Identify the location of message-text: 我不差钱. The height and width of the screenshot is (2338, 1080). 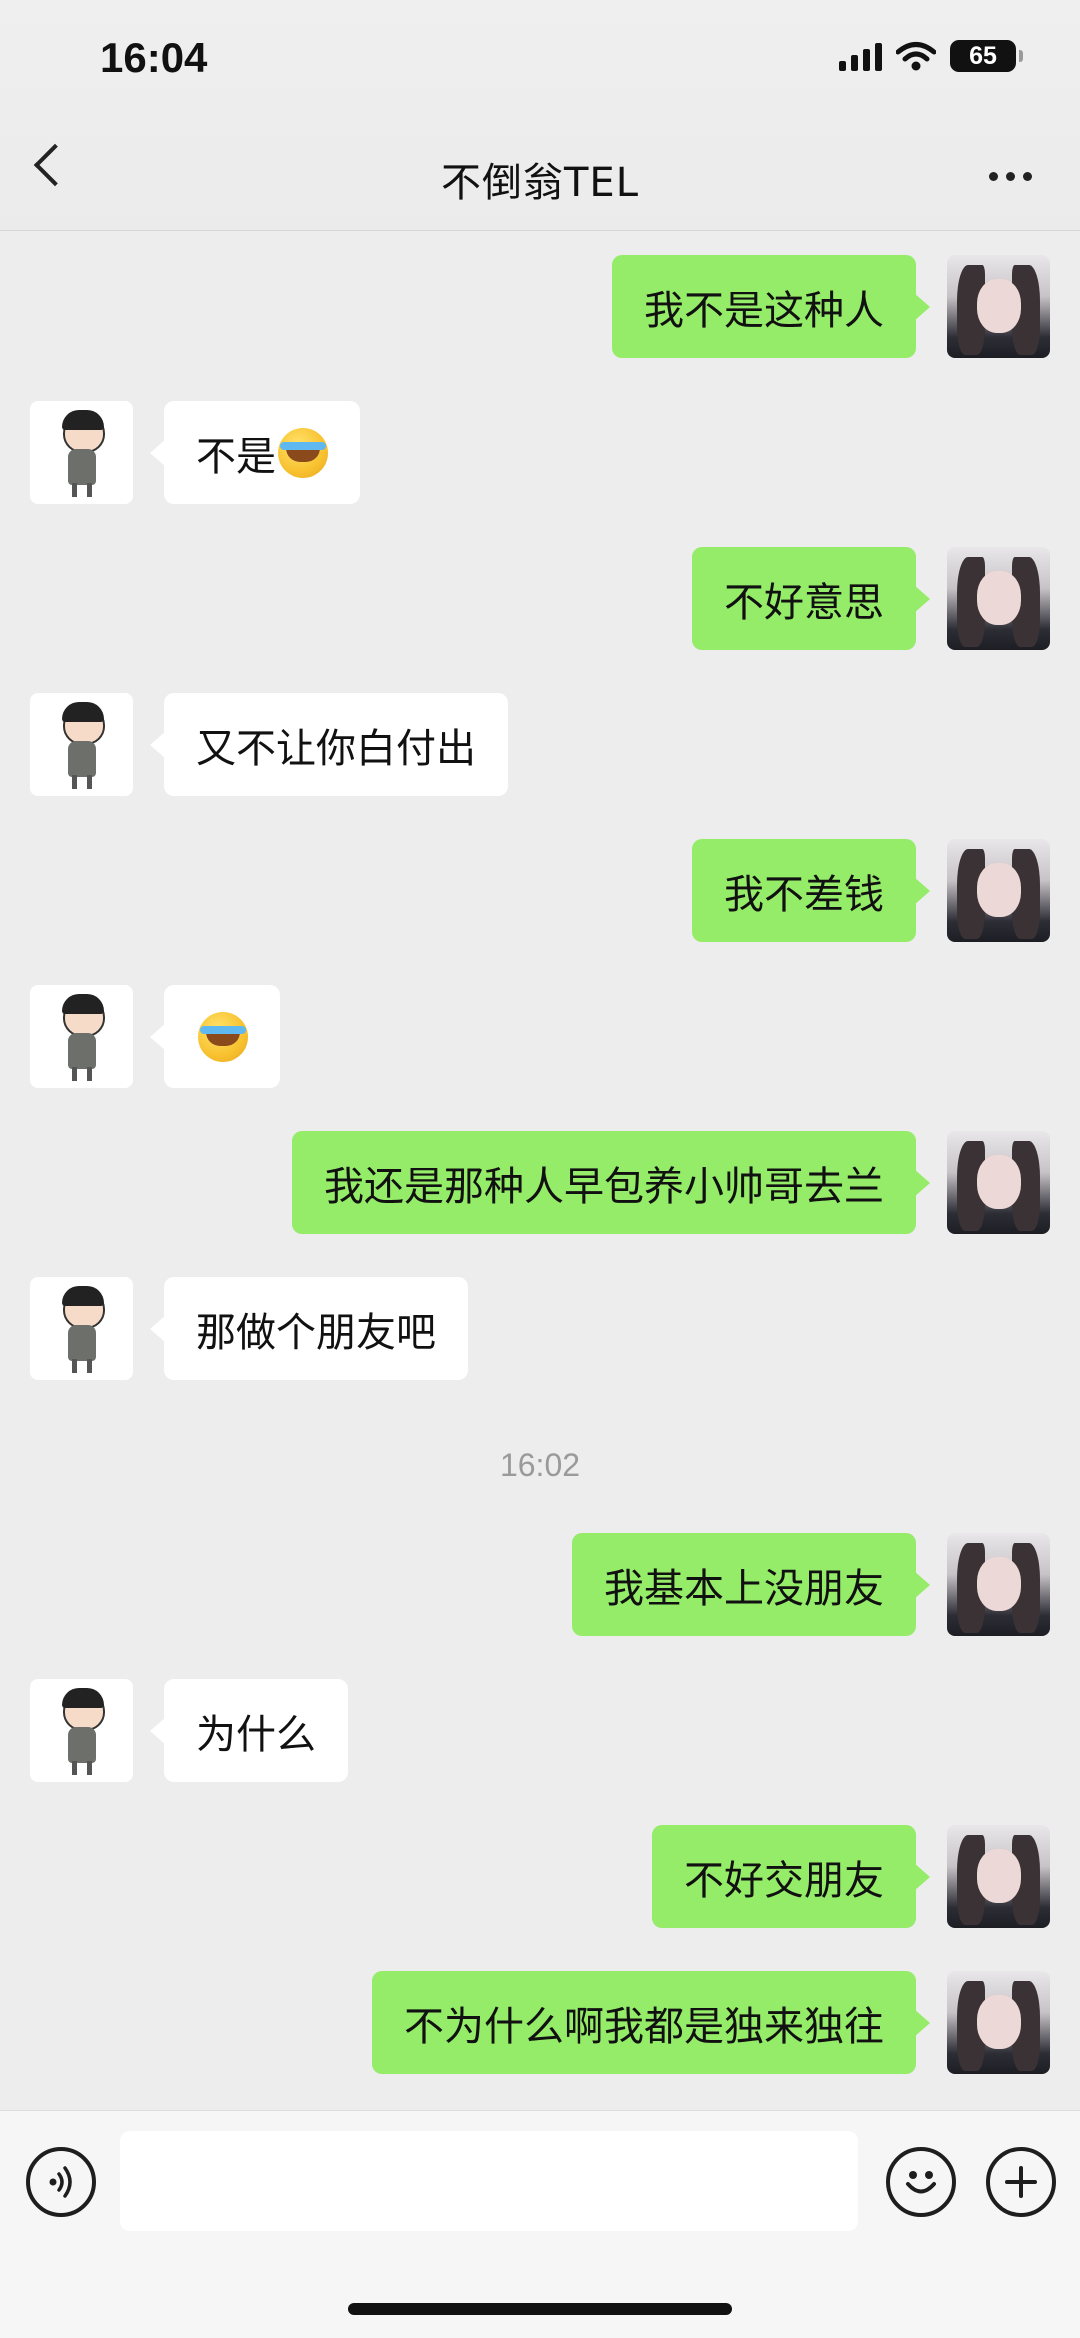
(804, 894).